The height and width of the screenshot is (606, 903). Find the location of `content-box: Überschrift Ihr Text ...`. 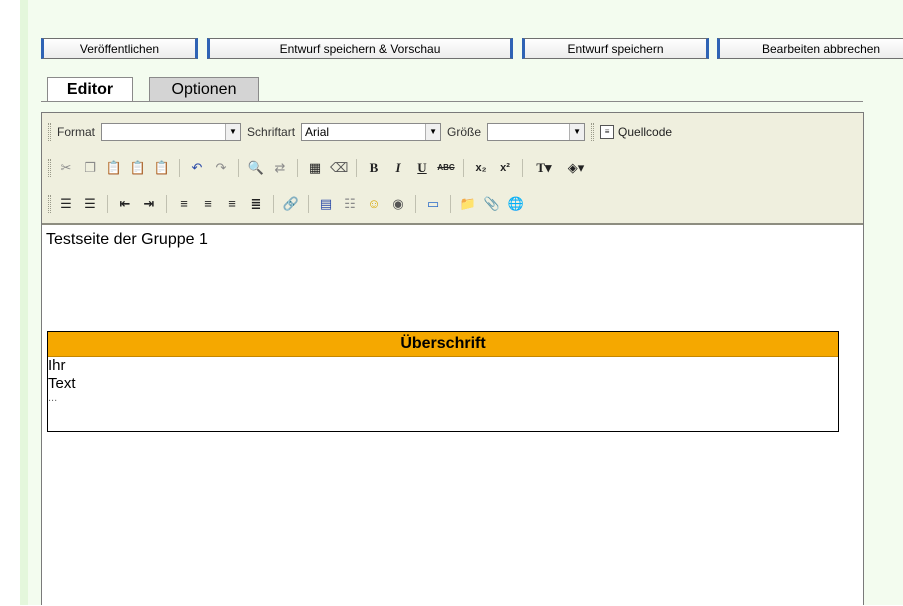

content-box: Überschrift Ihr Text ... is located at coordinates (443, 381).